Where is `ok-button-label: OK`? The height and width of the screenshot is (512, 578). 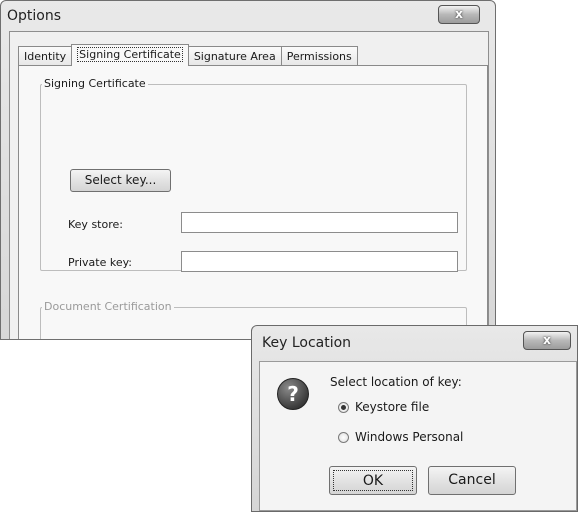 ok-button-label: OK is located at coordinates (373, 480).